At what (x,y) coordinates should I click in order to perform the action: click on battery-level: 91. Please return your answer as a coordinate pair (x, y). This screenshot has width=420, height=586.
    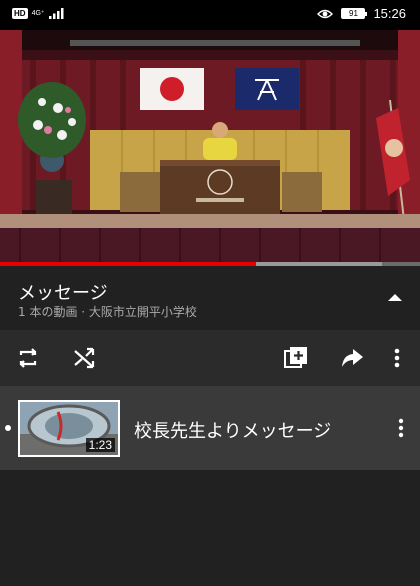
    Looking at the image, I should click on (353, 13).